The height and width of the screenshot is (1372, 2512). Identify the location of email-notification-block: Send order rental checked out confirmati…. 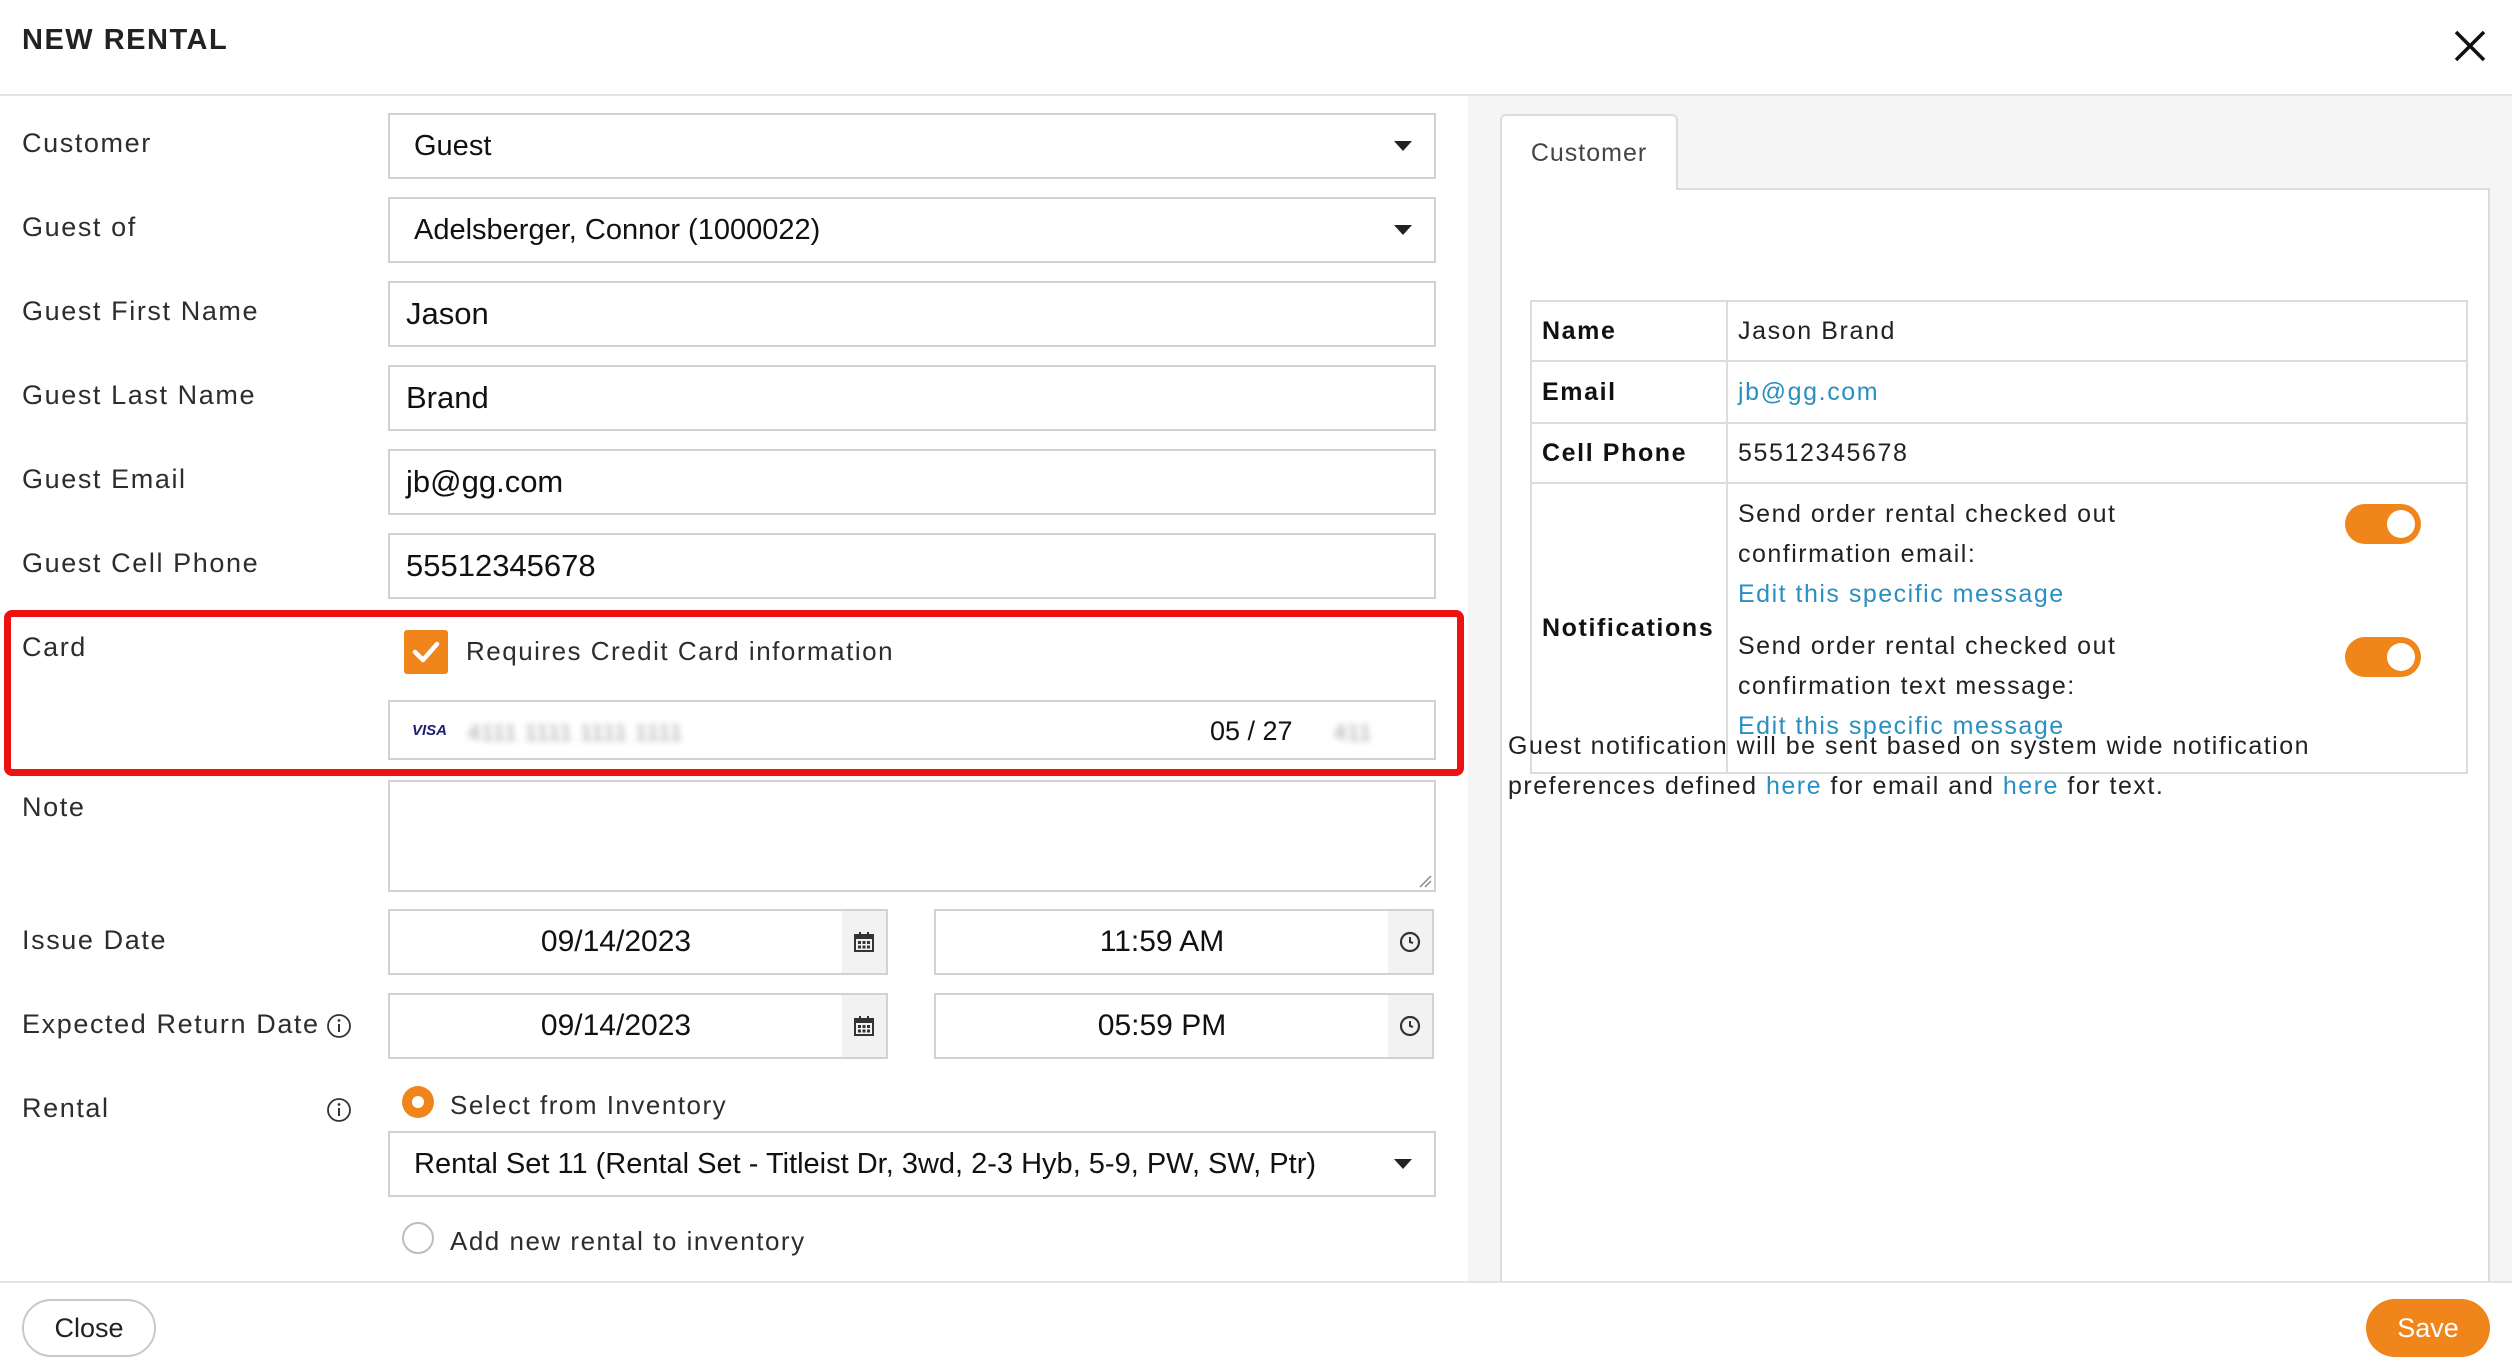
(2038, 554).